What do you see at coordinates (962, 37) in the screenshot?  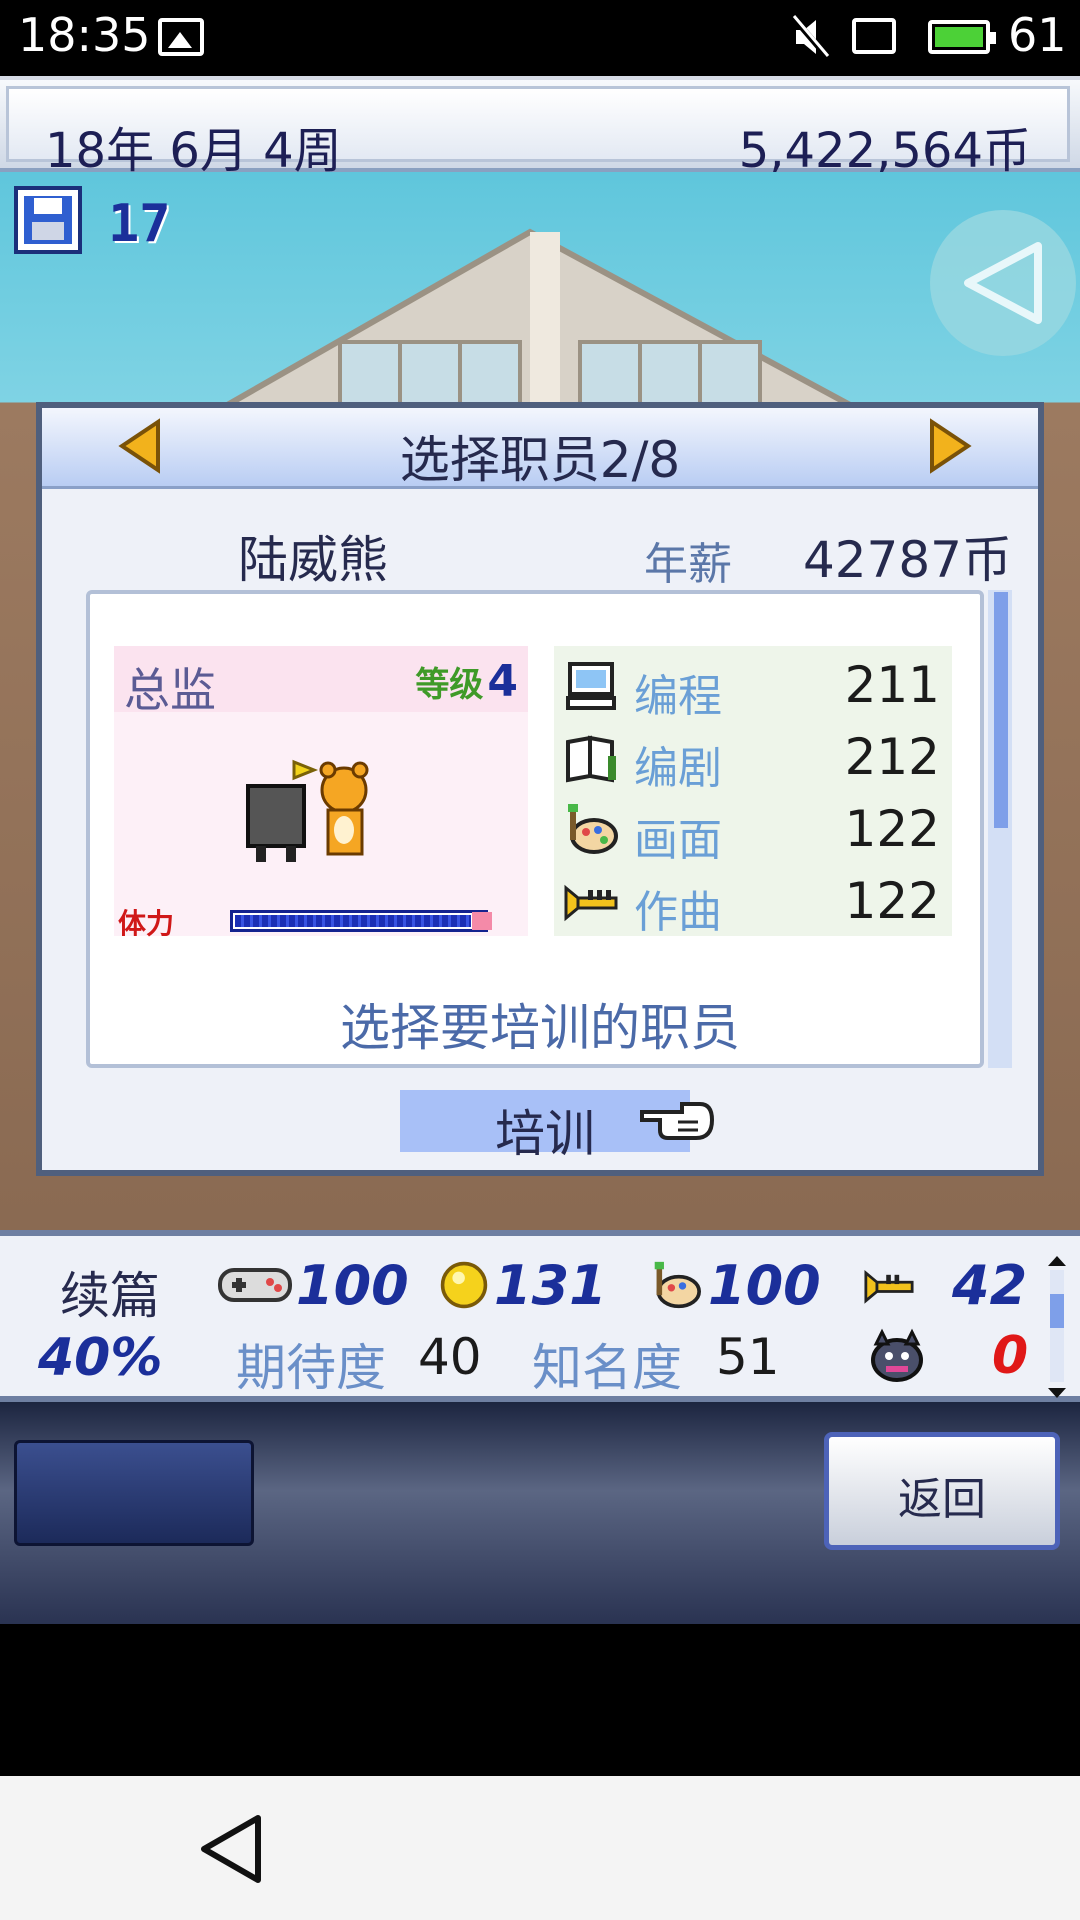 I see `battery-icon` at bounding box center [962, 37].